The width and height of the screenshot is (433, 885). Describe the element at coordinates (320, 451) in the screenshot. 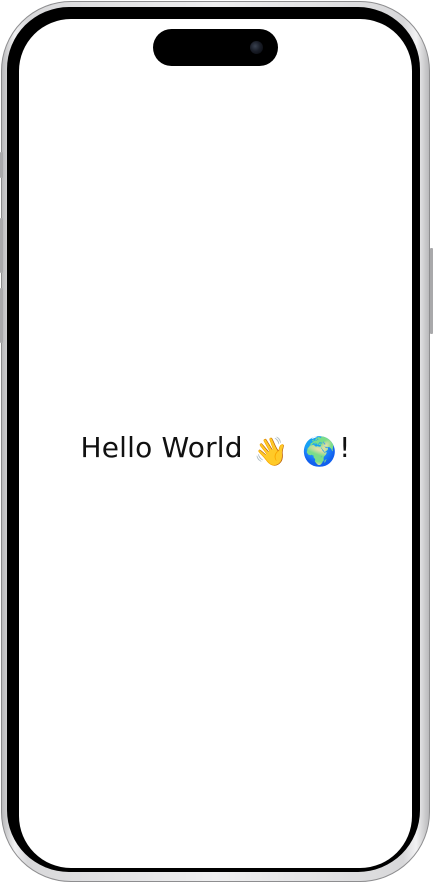

I see `globe-icon: 🌍` at that location.